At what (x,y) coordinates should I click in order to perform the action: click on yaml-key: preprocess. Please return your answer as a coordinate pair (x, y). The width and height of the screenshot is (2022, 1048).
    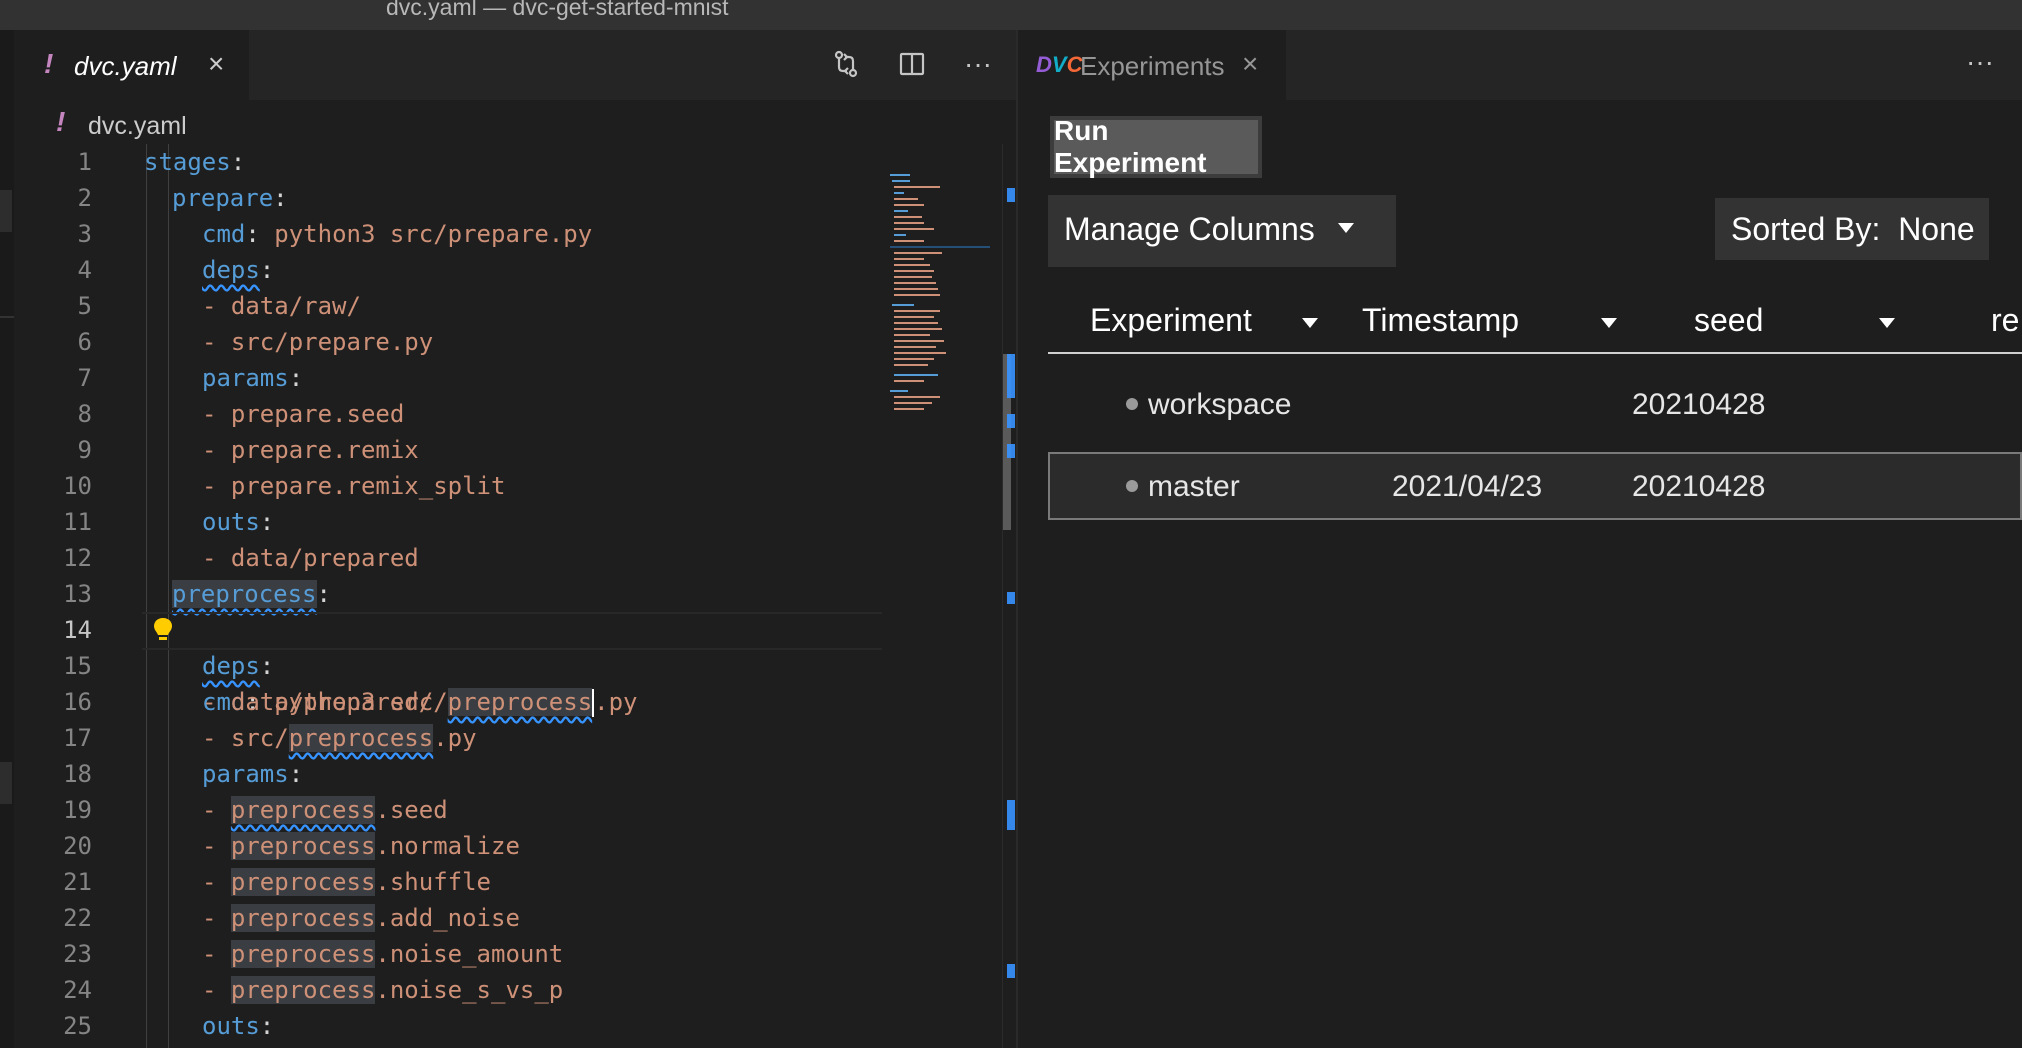
    Looking at the image, I should click on (244, 594).